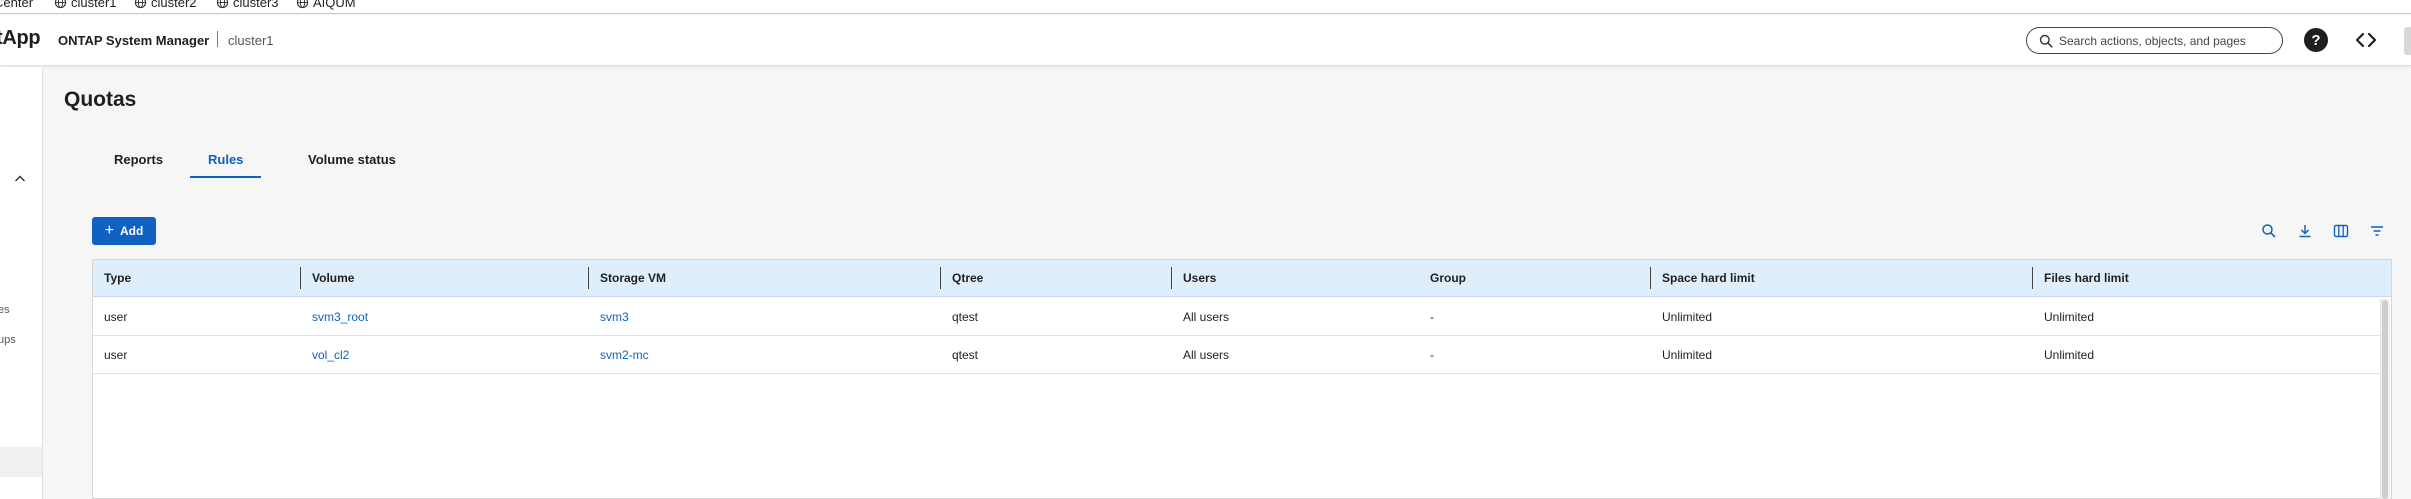 This screenshot has height=499, width=2411. I want to click on page-title: Quotas, so click(100, 99).